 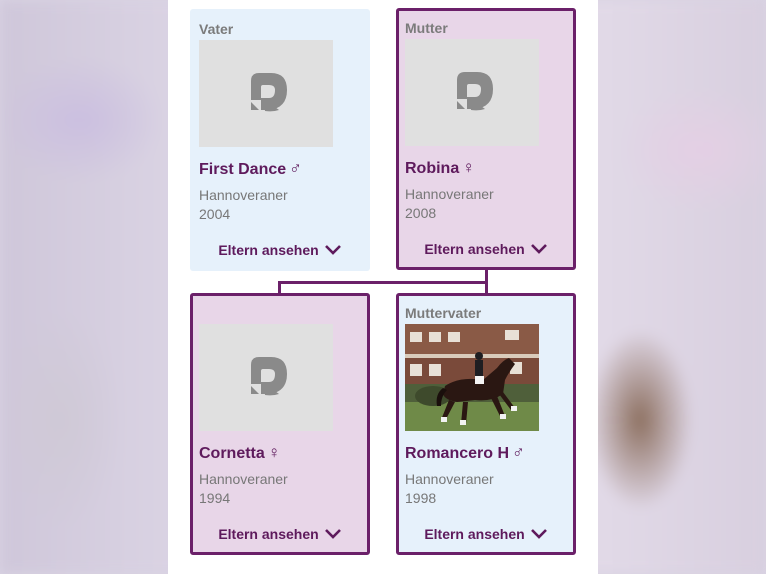 I want to click on horse-birth-year: 1998, so click(x=421, y=498).